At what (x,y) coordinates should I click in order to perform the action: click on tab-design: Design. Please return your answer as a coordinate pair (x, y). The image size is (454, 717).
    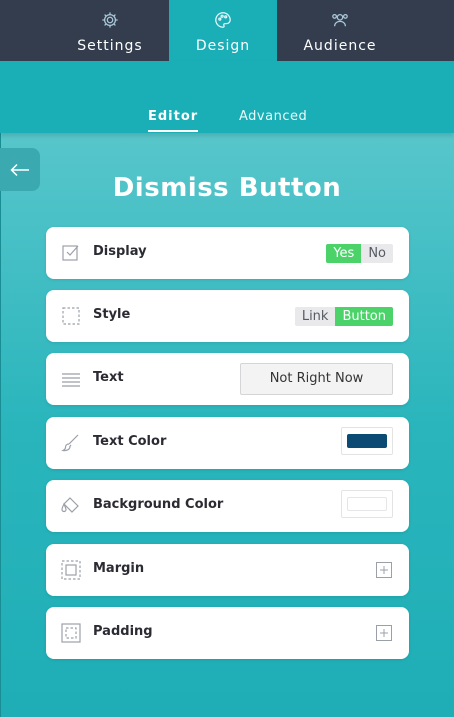
    Looking at the image, I should click on (223, 30).